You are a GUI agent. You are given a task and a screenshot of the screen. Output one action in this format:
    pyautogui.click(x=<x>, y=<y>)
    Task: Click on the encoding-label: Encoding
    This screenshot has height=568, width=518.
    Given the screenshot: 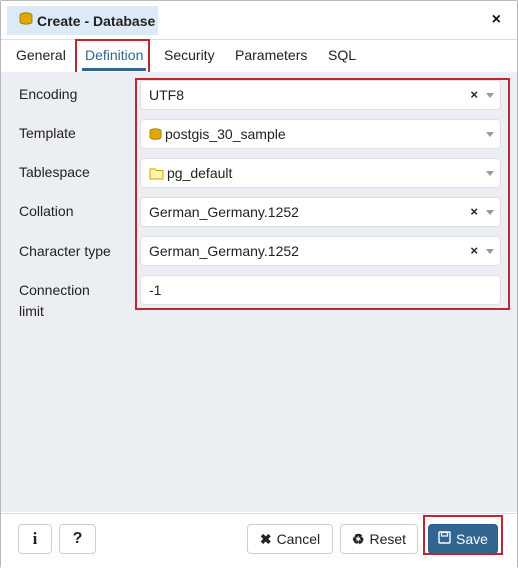 What is the action you would take?
    pyautogui.click(x=48, y=94)
    